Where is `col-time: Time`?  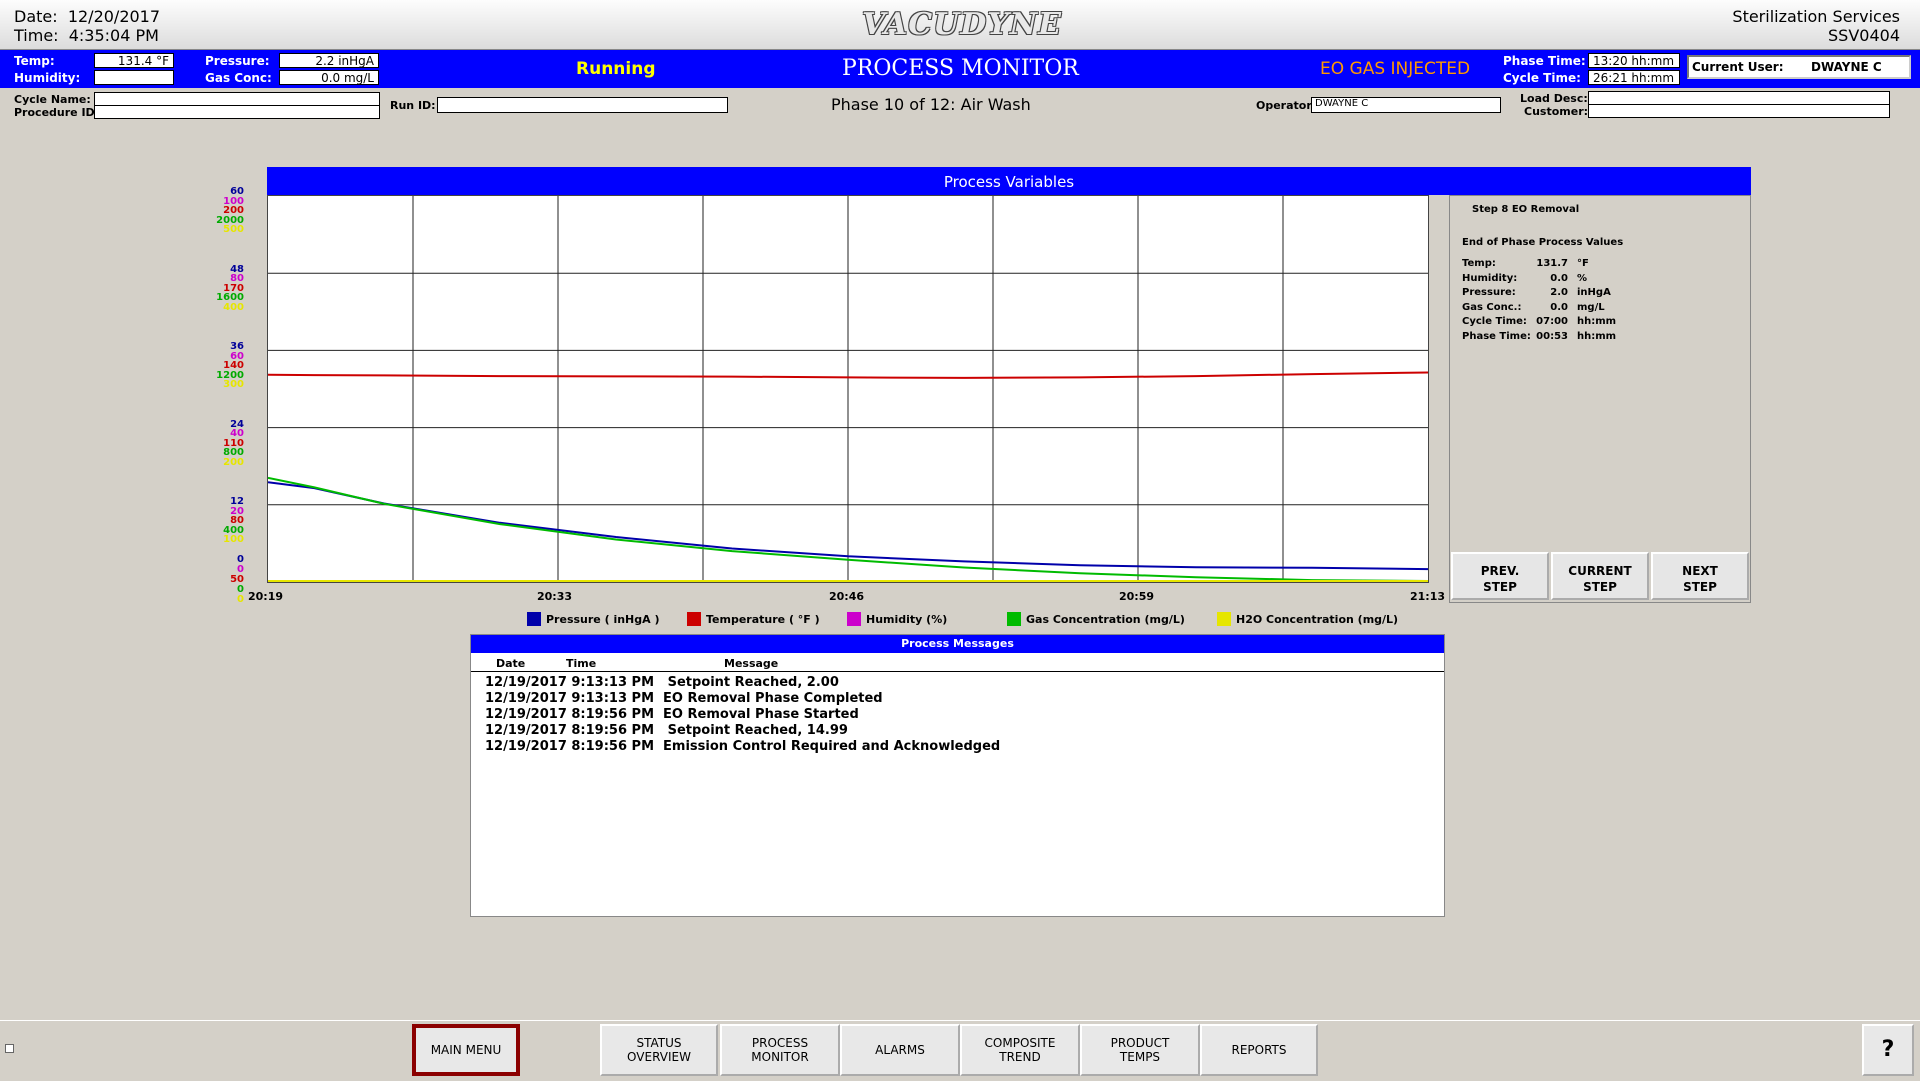 col-time: Time is located at coordinates (581, 663).